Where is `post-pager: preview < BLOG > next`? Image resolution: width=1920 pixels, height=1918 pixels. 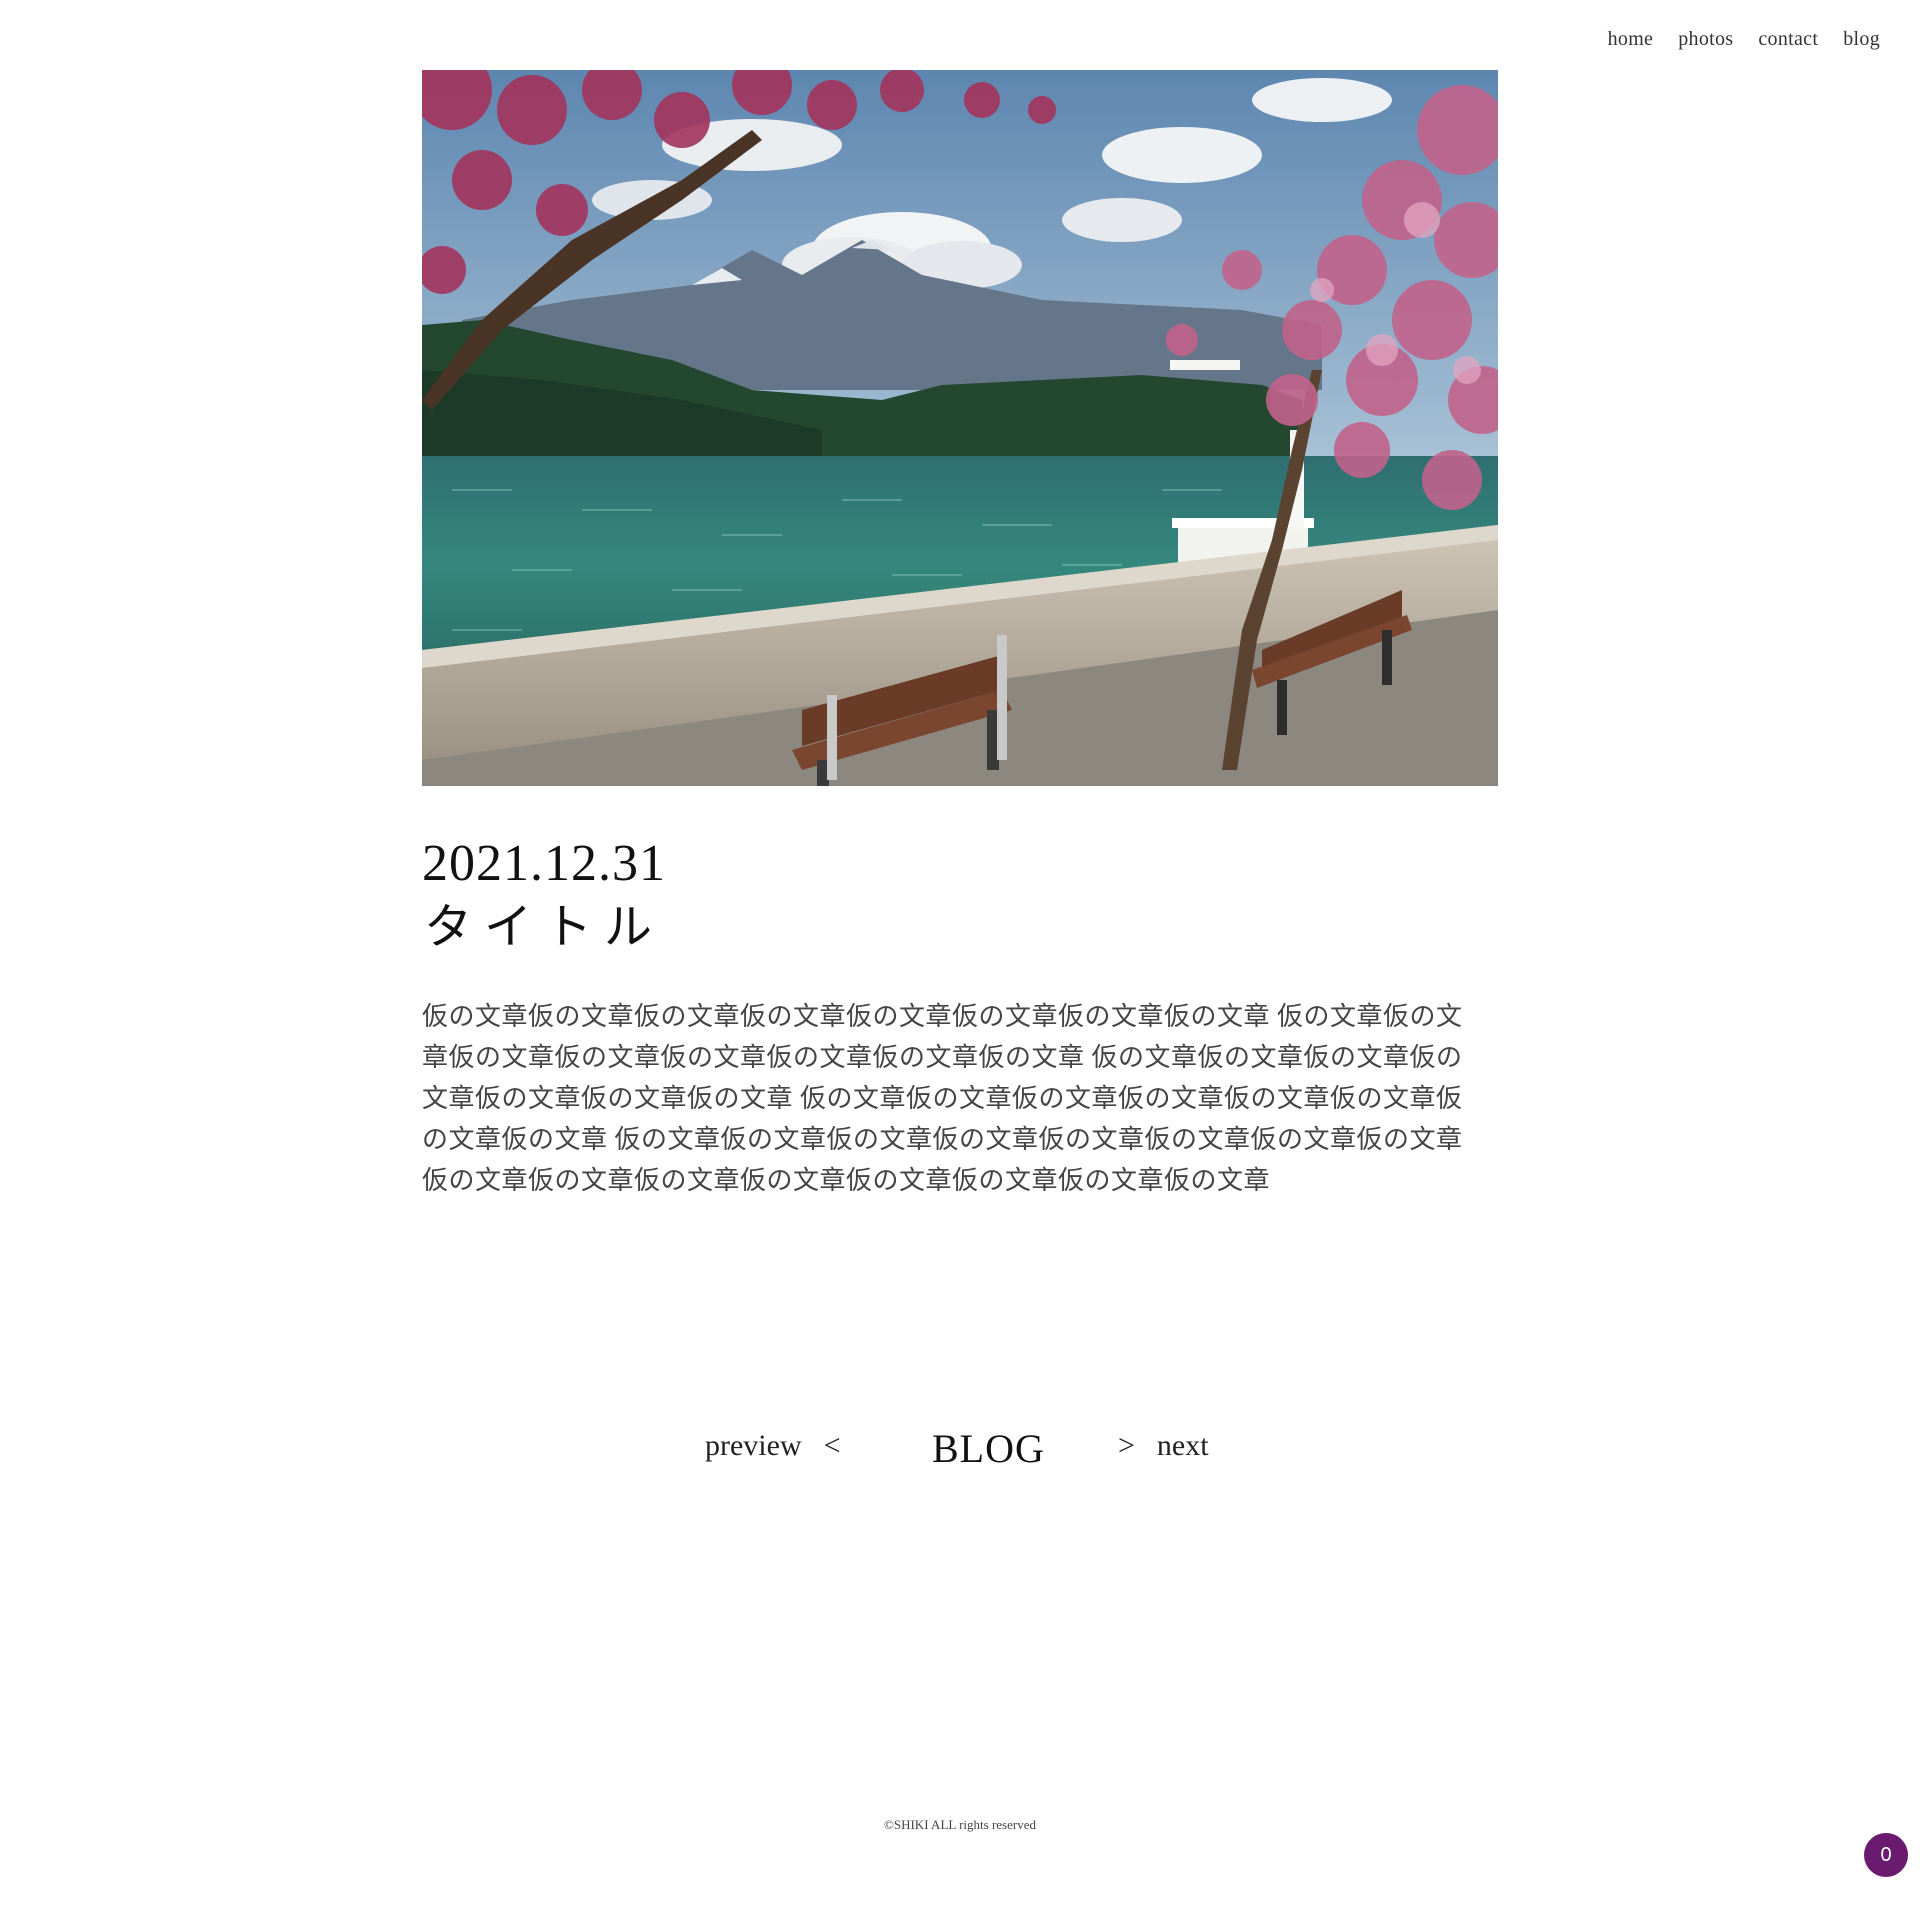
post-pager: preview < BLOG > next is located at coordinates (960, 1450).